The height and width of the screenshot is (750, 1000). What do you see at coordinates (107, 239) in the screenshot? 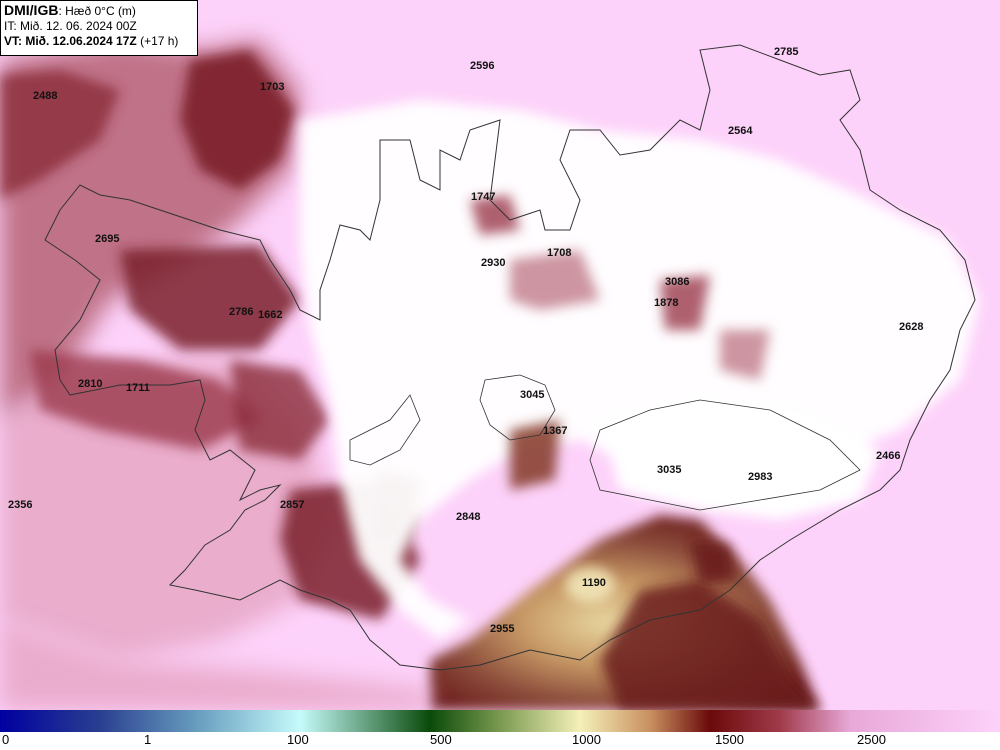
I see `value-label: 2695` at bounding box center [107, 239].